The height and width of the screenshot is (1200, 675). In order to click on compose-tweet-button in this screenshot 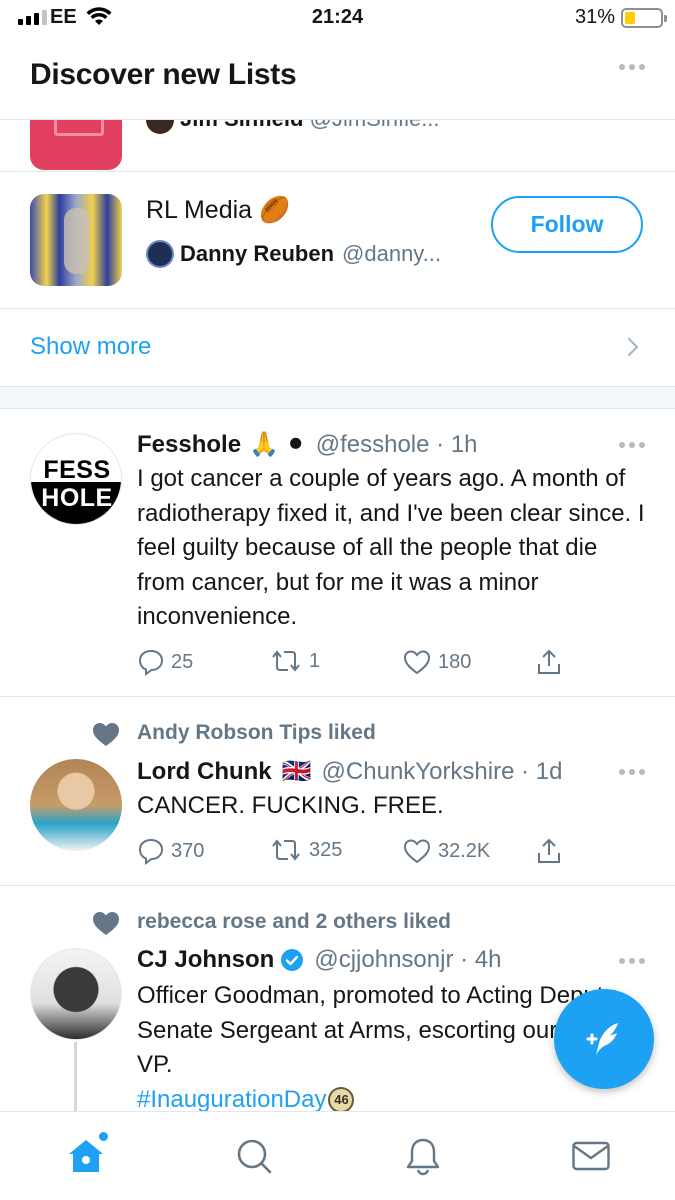, I will do `click(604, 1039)`.